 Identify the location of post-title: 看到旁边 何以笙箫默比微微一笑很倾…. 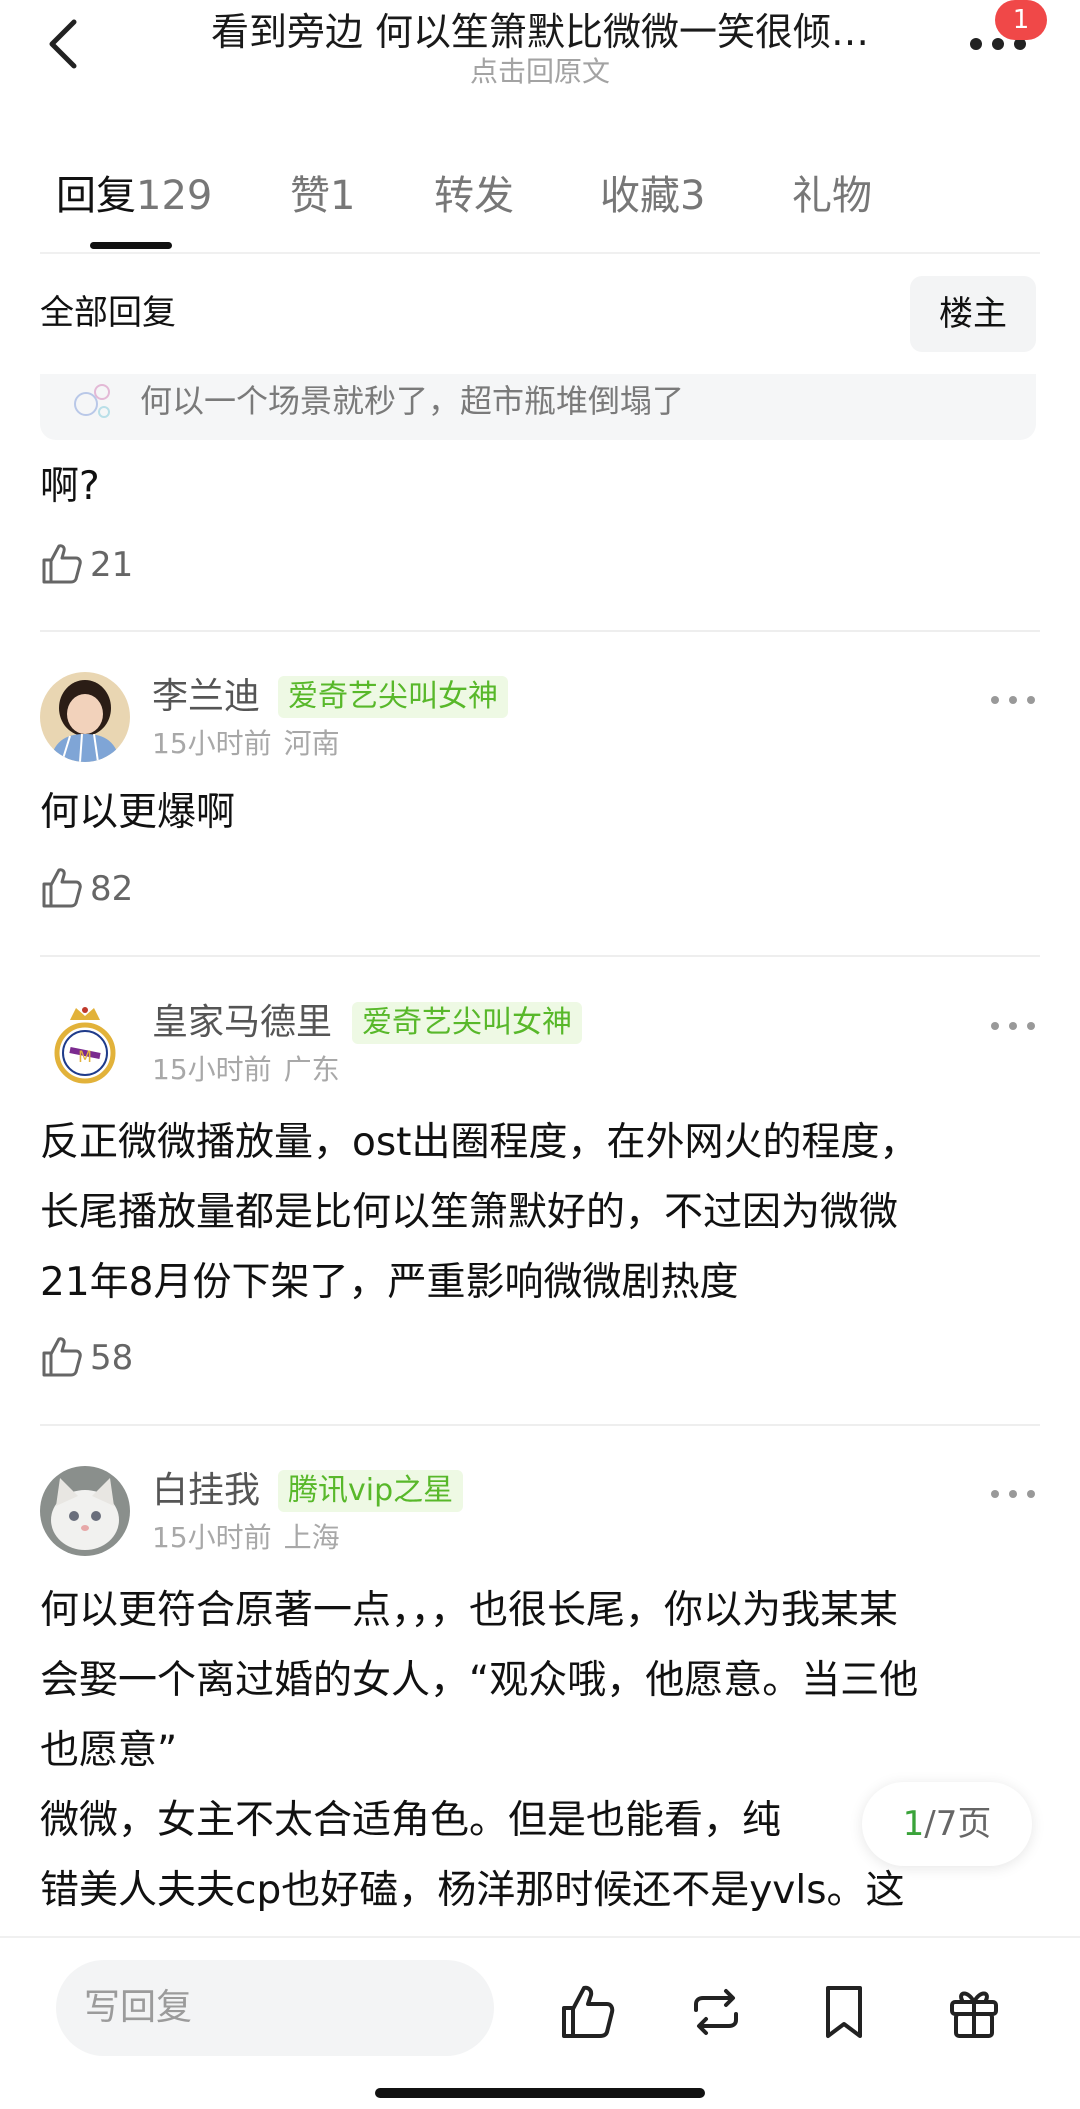
(540, 32).